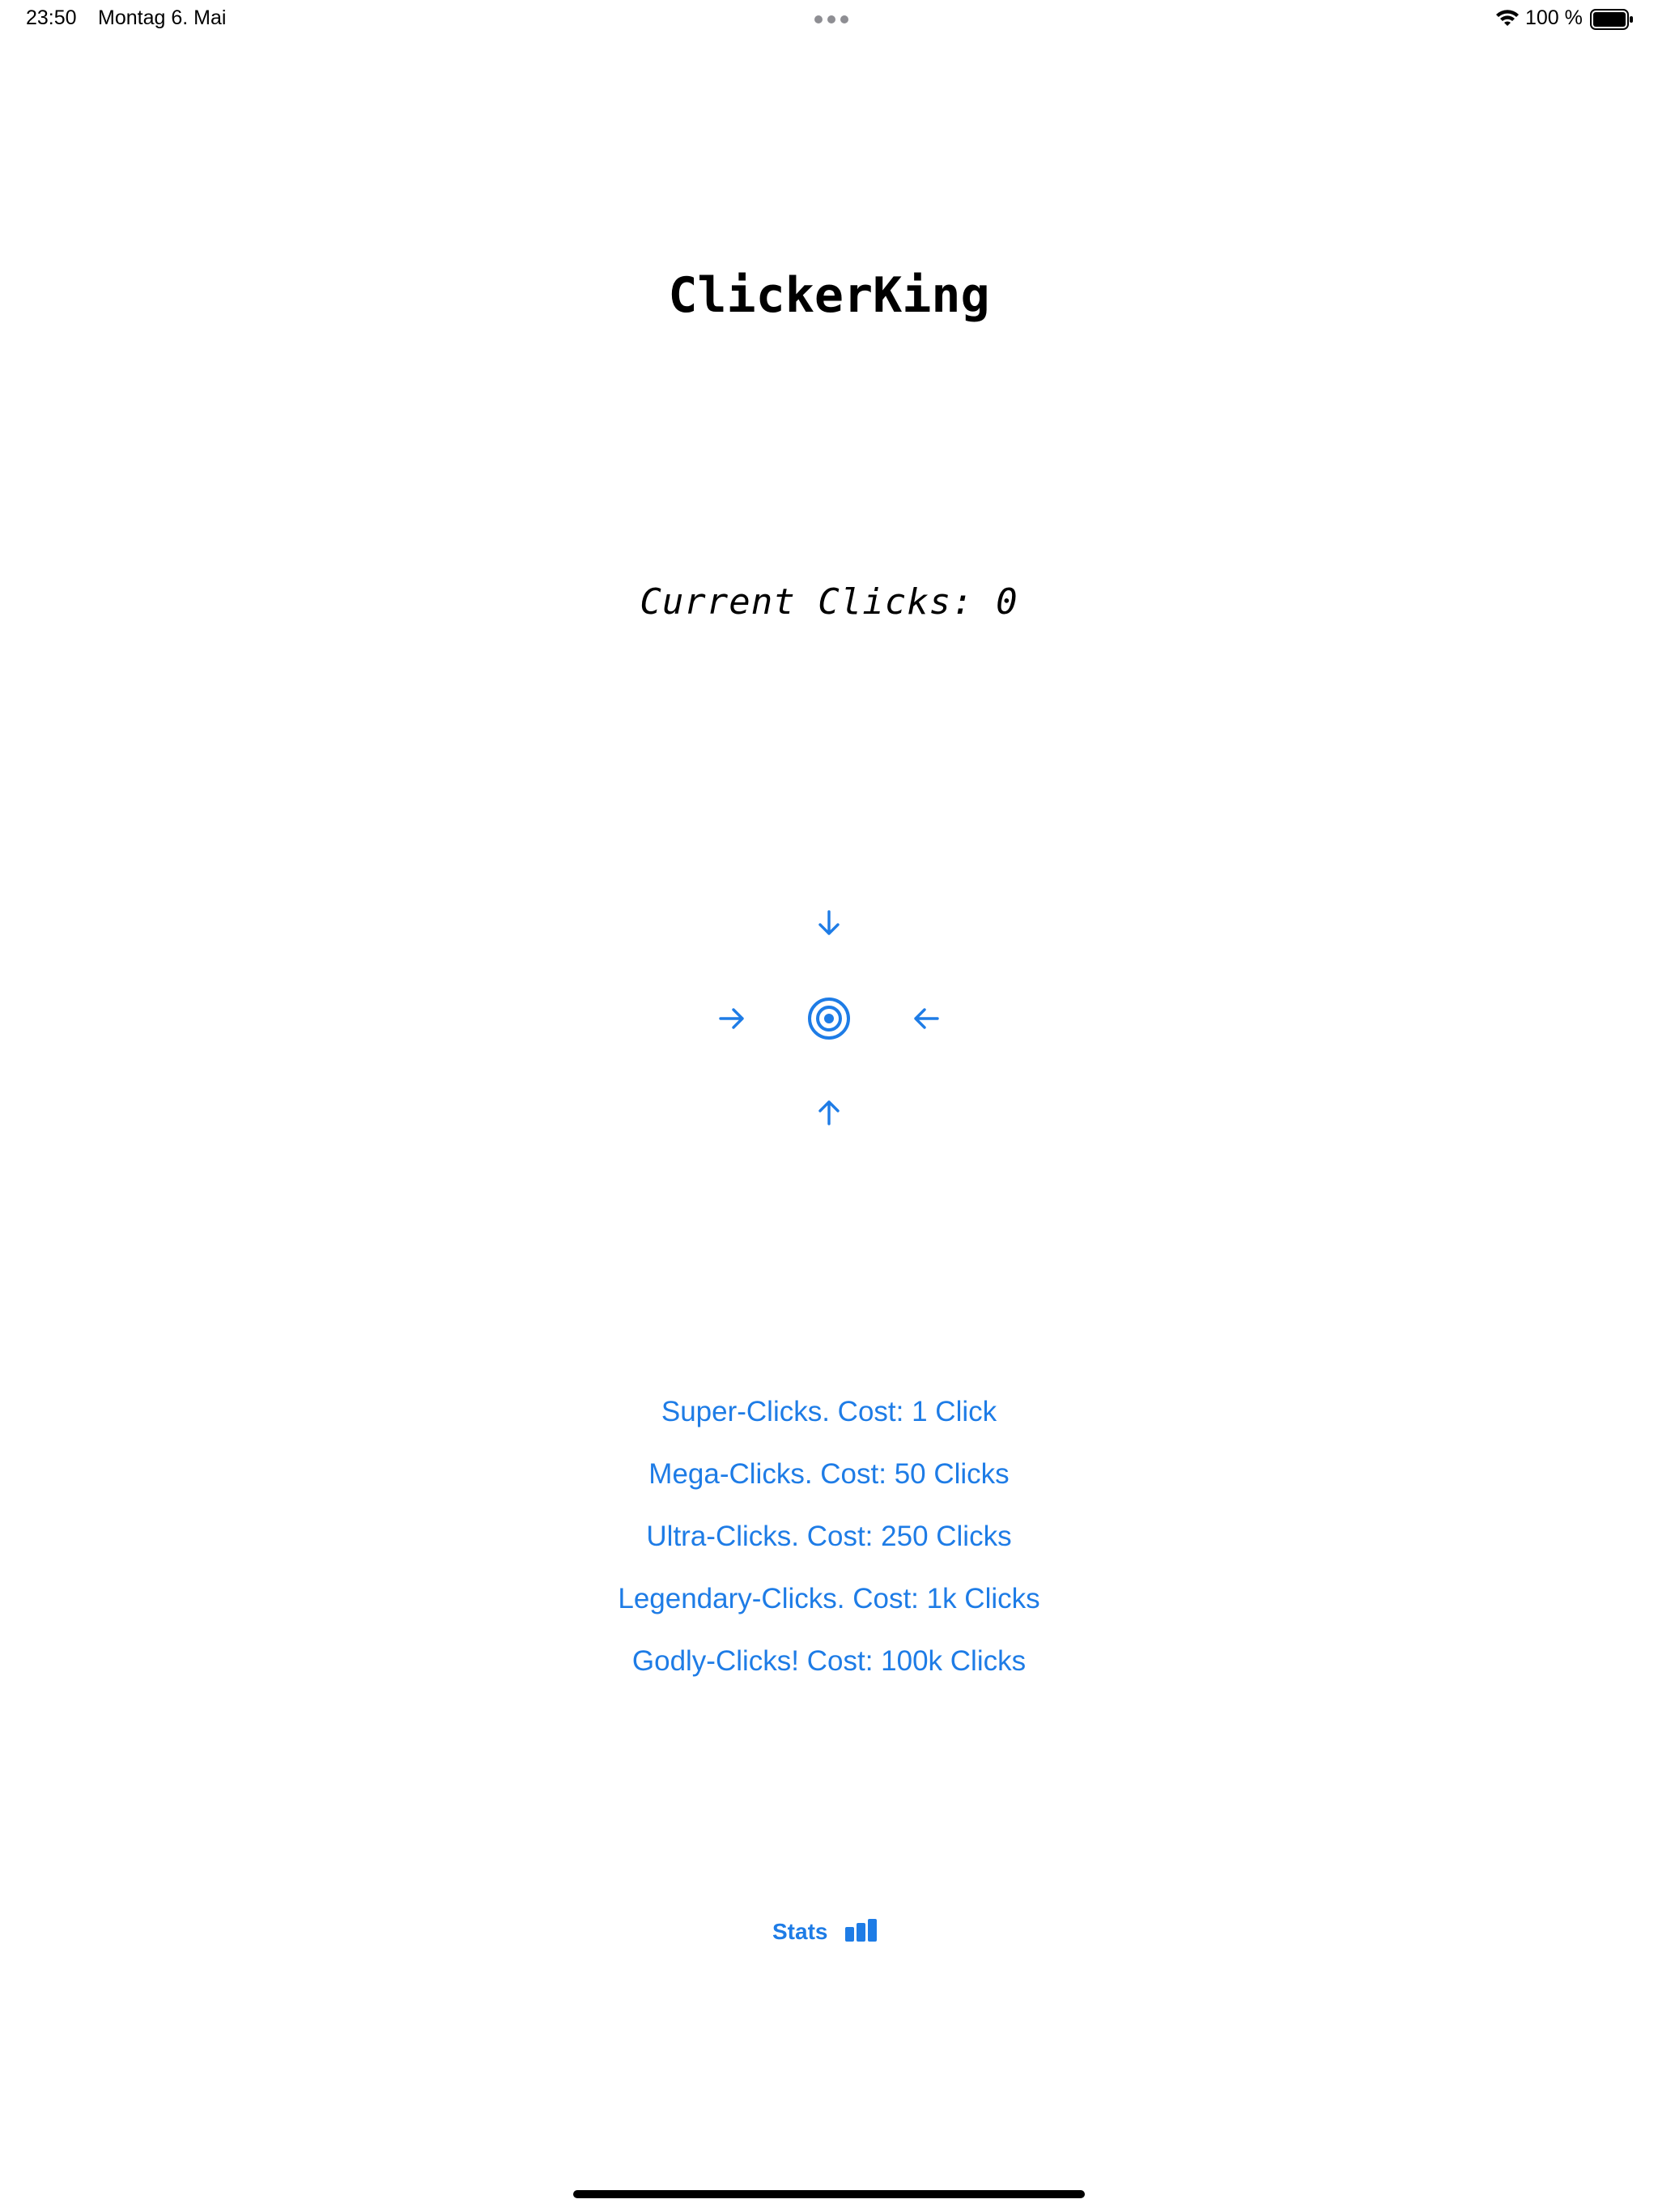 The height and width of the screenshot is (2212, 1658). I want to click on status-bar: 23:50 Montag 6. Mai 100 %, so click(829, 20).